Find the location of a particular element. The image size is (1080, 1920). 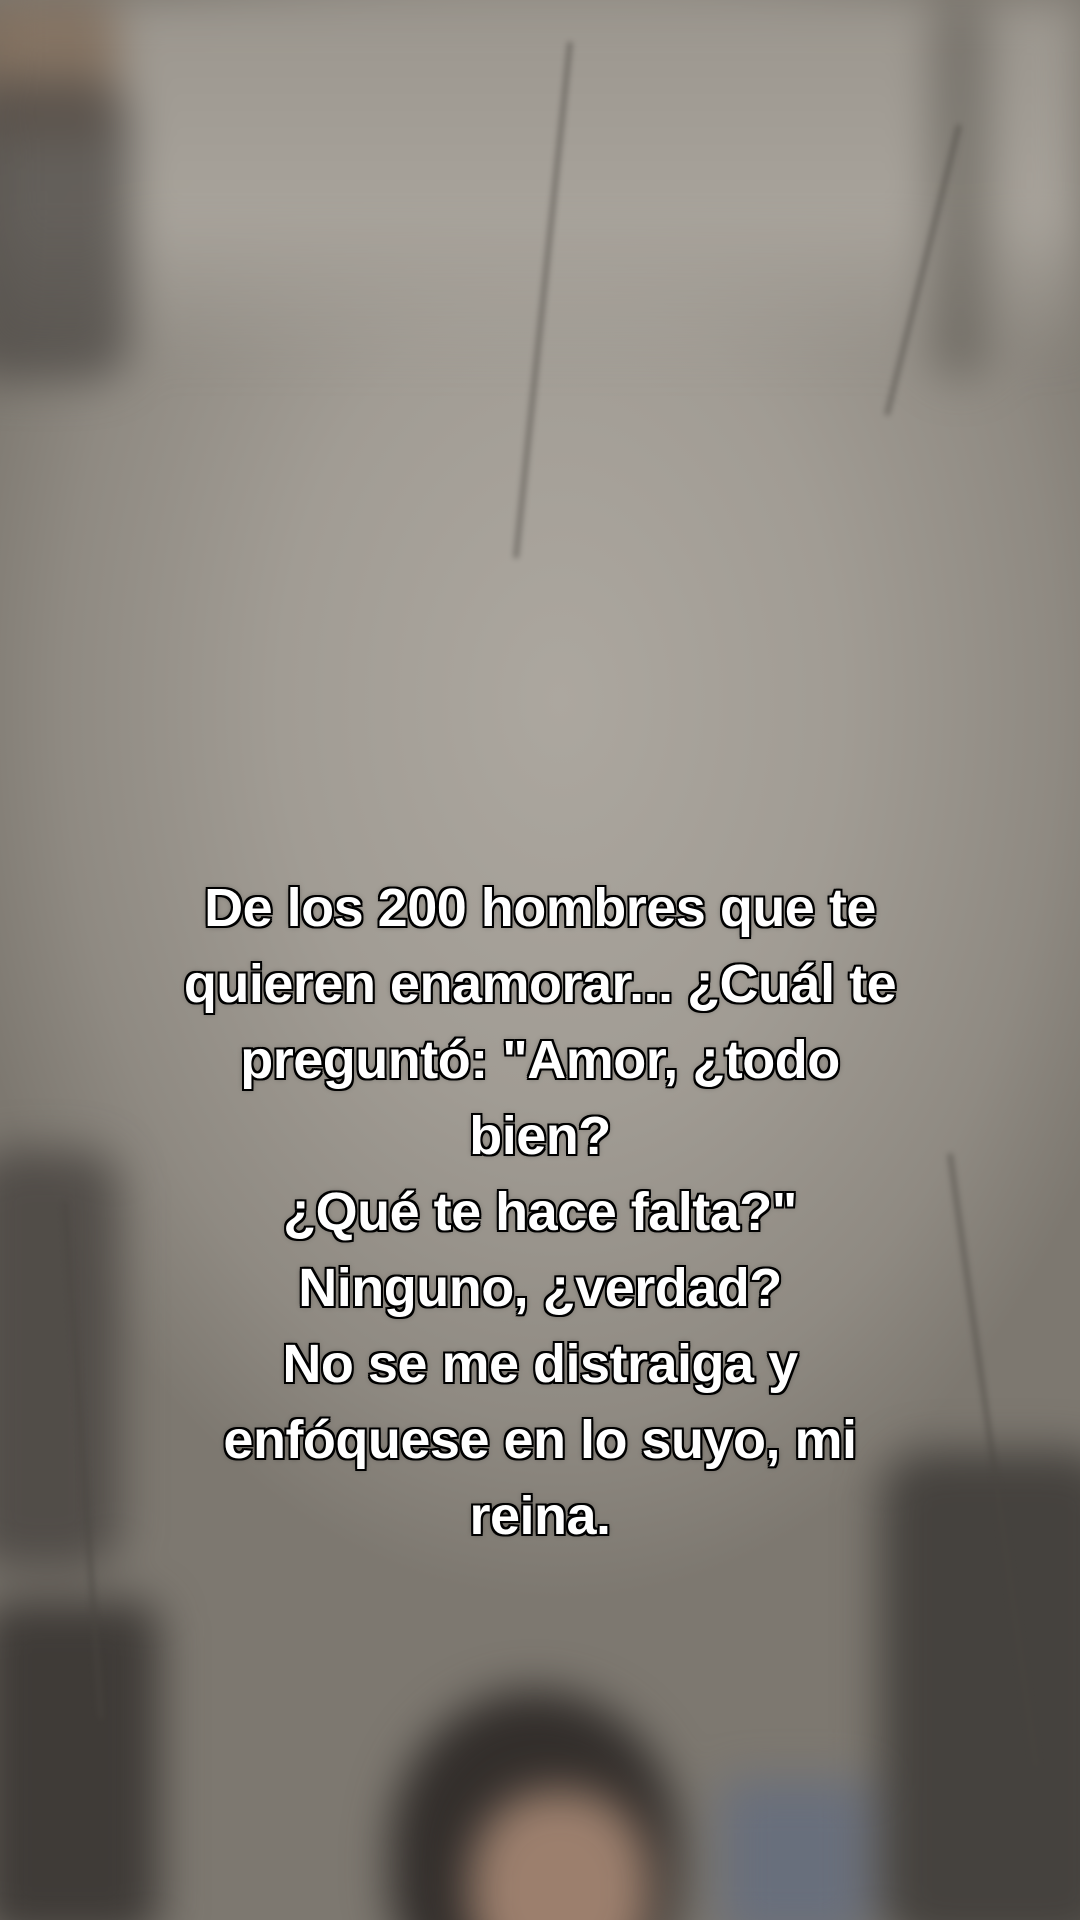

caption-line: preguntó: "Amor, ¿todo is located at coordinates (540, 1060).